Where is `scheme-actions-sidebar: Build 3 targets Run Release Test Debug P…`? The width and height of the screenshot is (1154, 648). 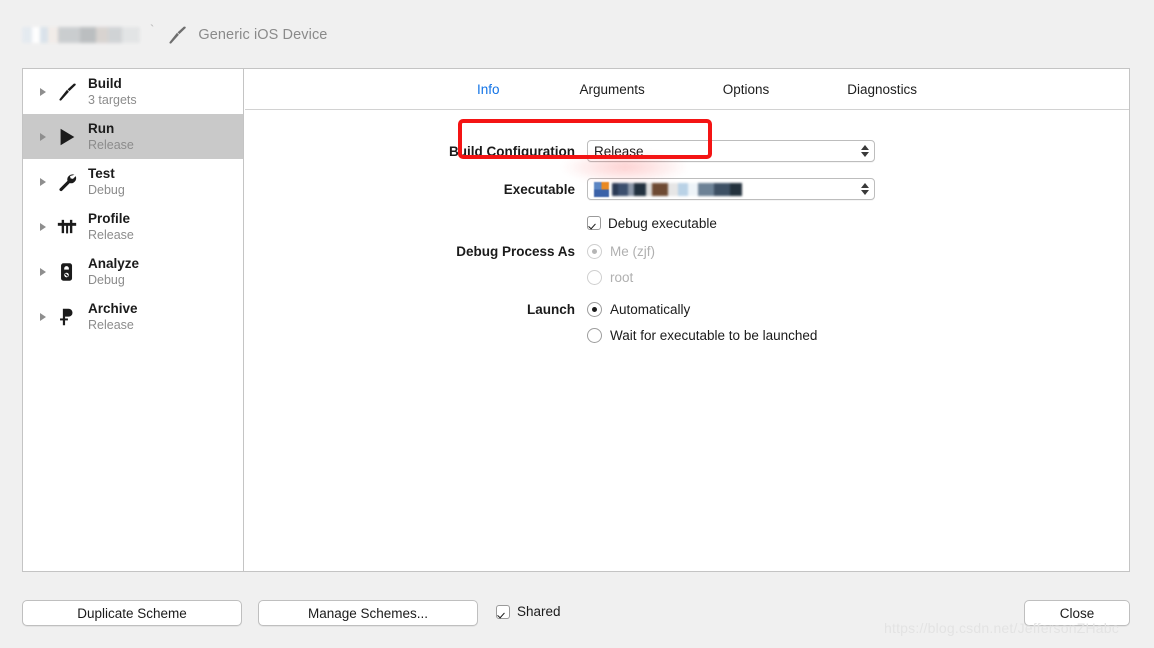
scheme-actions-sidebar: Build 3 targets Run Release Test Debug P… is located at coordinates (133, 320).